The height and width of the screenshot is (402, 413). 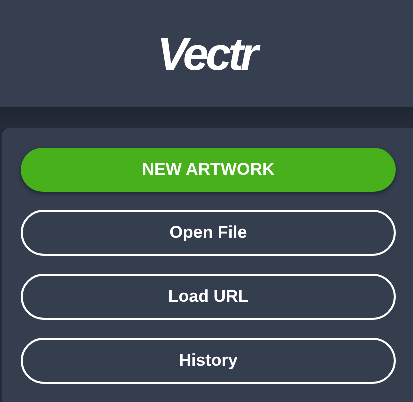 What do you see at coordinates (208, 233) in the screenshot?
I see `menu-button: Open File` at bounding box center [208, 233].